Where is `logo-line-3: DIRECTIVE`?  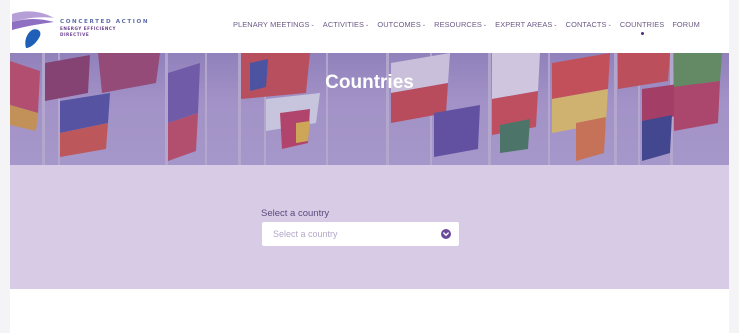
logo-line-3: DIRECTIVE is located at coordinates (75, 34).